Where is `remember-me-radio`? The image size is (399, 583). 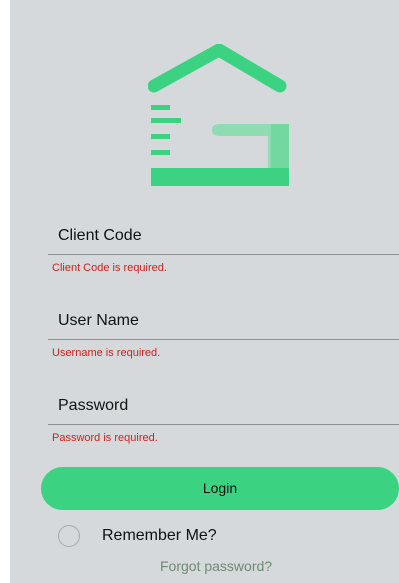 remember-me-radio is located at coordinates (69, 536).